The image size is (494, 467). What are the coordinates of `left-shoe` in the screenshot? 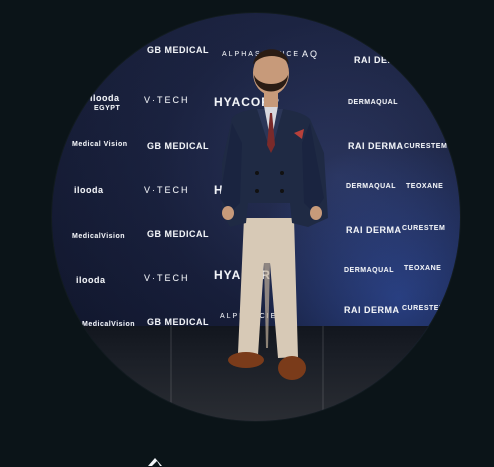 It's located at (246, 360).